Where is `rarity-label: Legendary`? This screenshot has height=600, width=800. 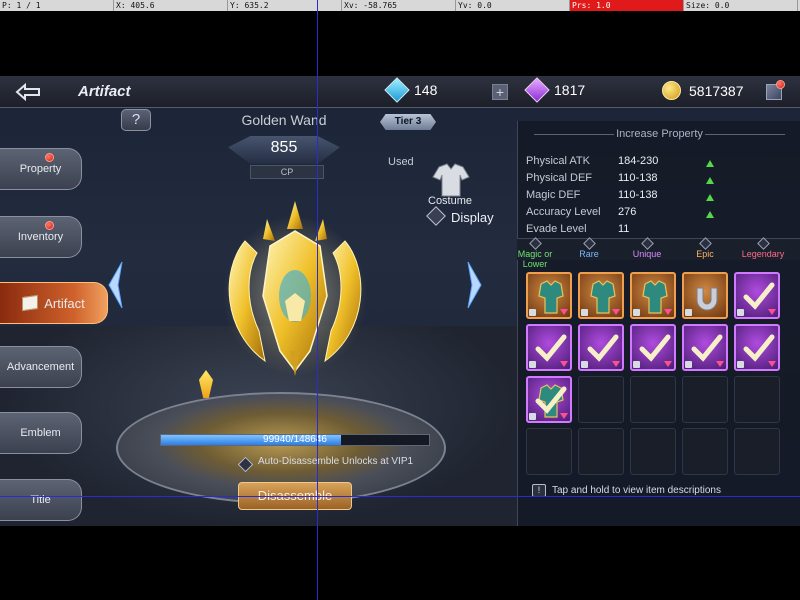 rarity-label: Legendary is located at coordinates (763, 254).